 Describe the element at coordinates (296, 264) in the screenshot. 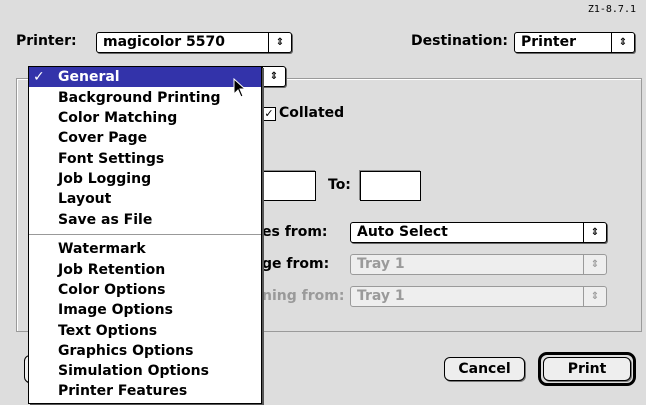

I see `paper-source-2-label: ge from:` at that location.